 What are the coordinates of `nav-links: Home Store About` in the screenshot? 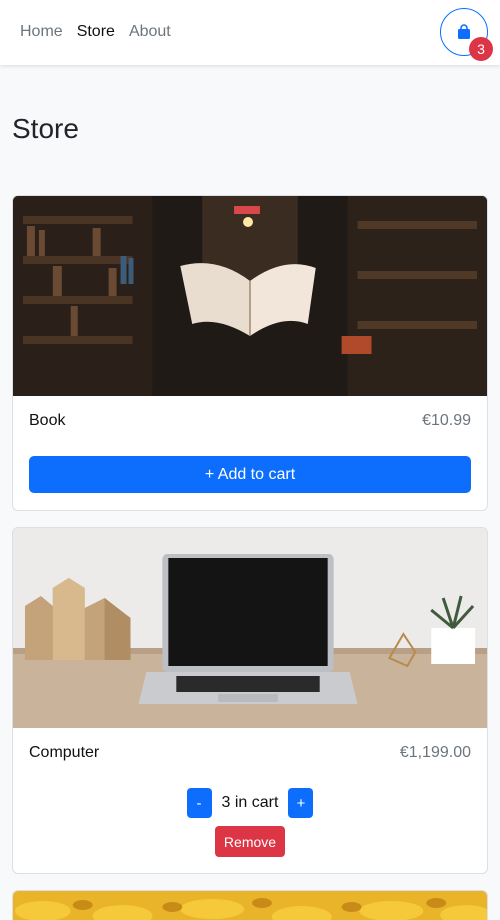 It's located at (102, 32).